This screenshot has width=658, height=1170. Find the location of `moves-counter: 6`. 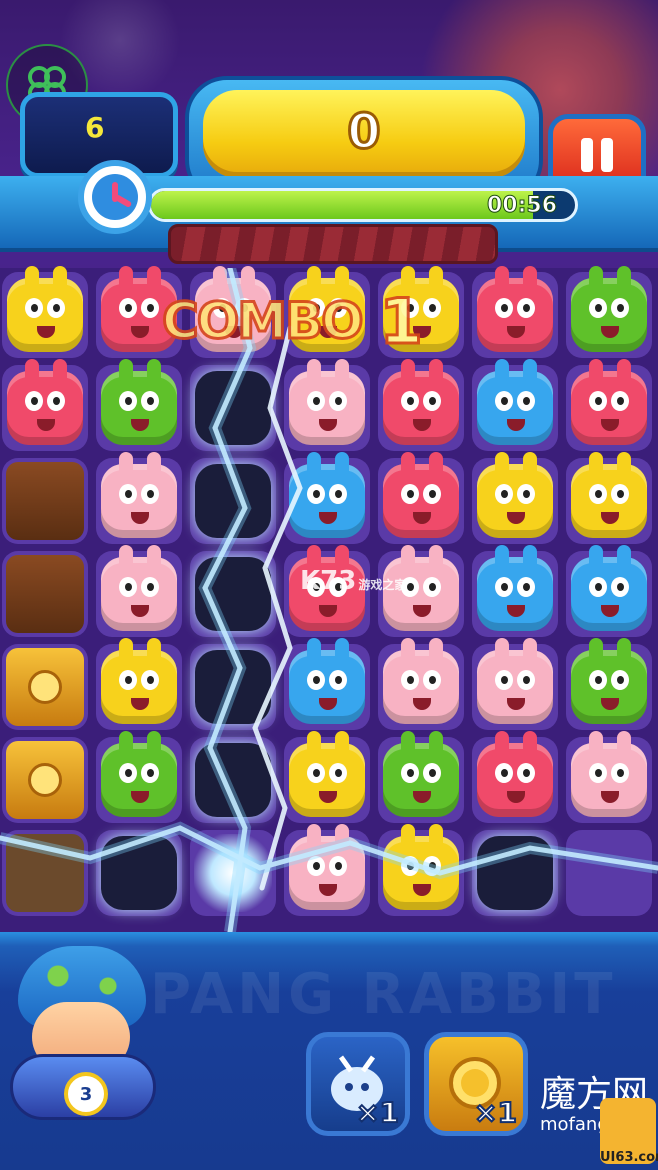

moves-counter: 6 is located at coordinates (95, 127).